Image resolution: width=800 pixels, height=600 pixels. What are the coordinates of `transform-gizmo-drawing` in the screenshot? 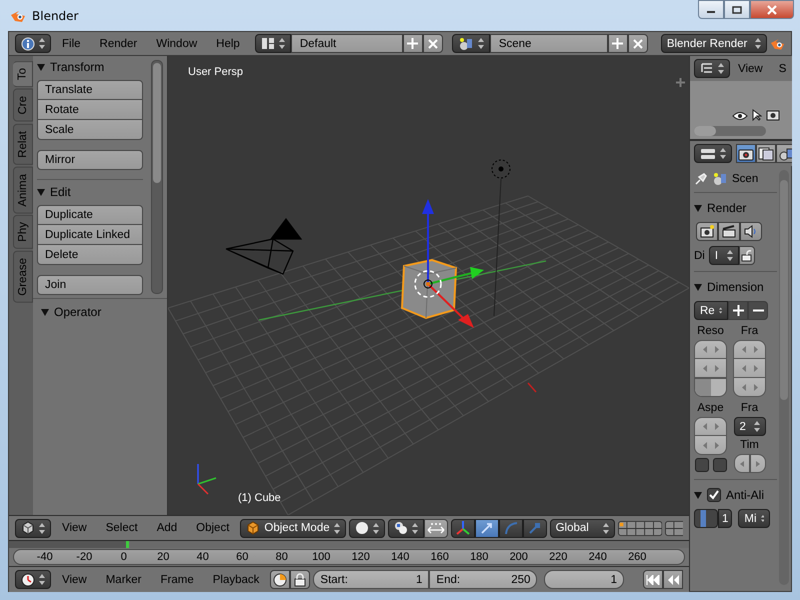 It's located at (449, 263).